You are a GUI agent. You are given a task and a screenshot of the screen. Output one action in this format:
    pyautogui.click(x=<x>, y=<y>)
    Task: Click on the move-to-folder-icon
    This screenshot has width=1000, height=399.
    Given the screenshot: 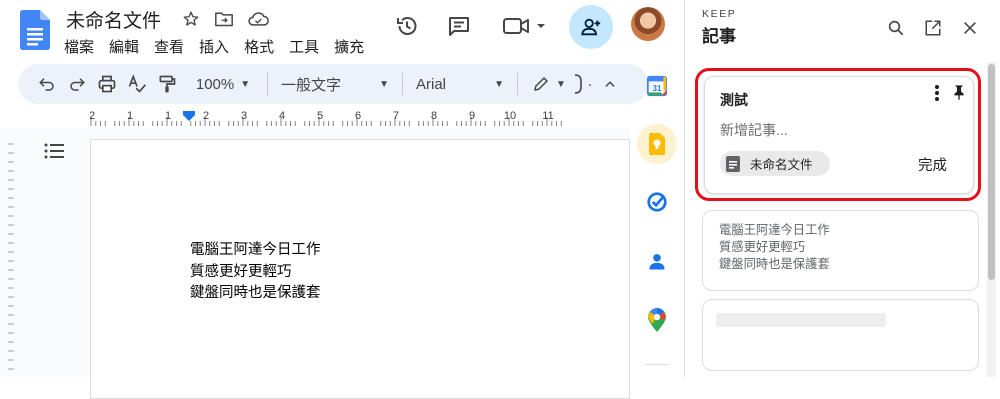 What is the action you would take?
    pyautogui.click(x=224, y=19)
    